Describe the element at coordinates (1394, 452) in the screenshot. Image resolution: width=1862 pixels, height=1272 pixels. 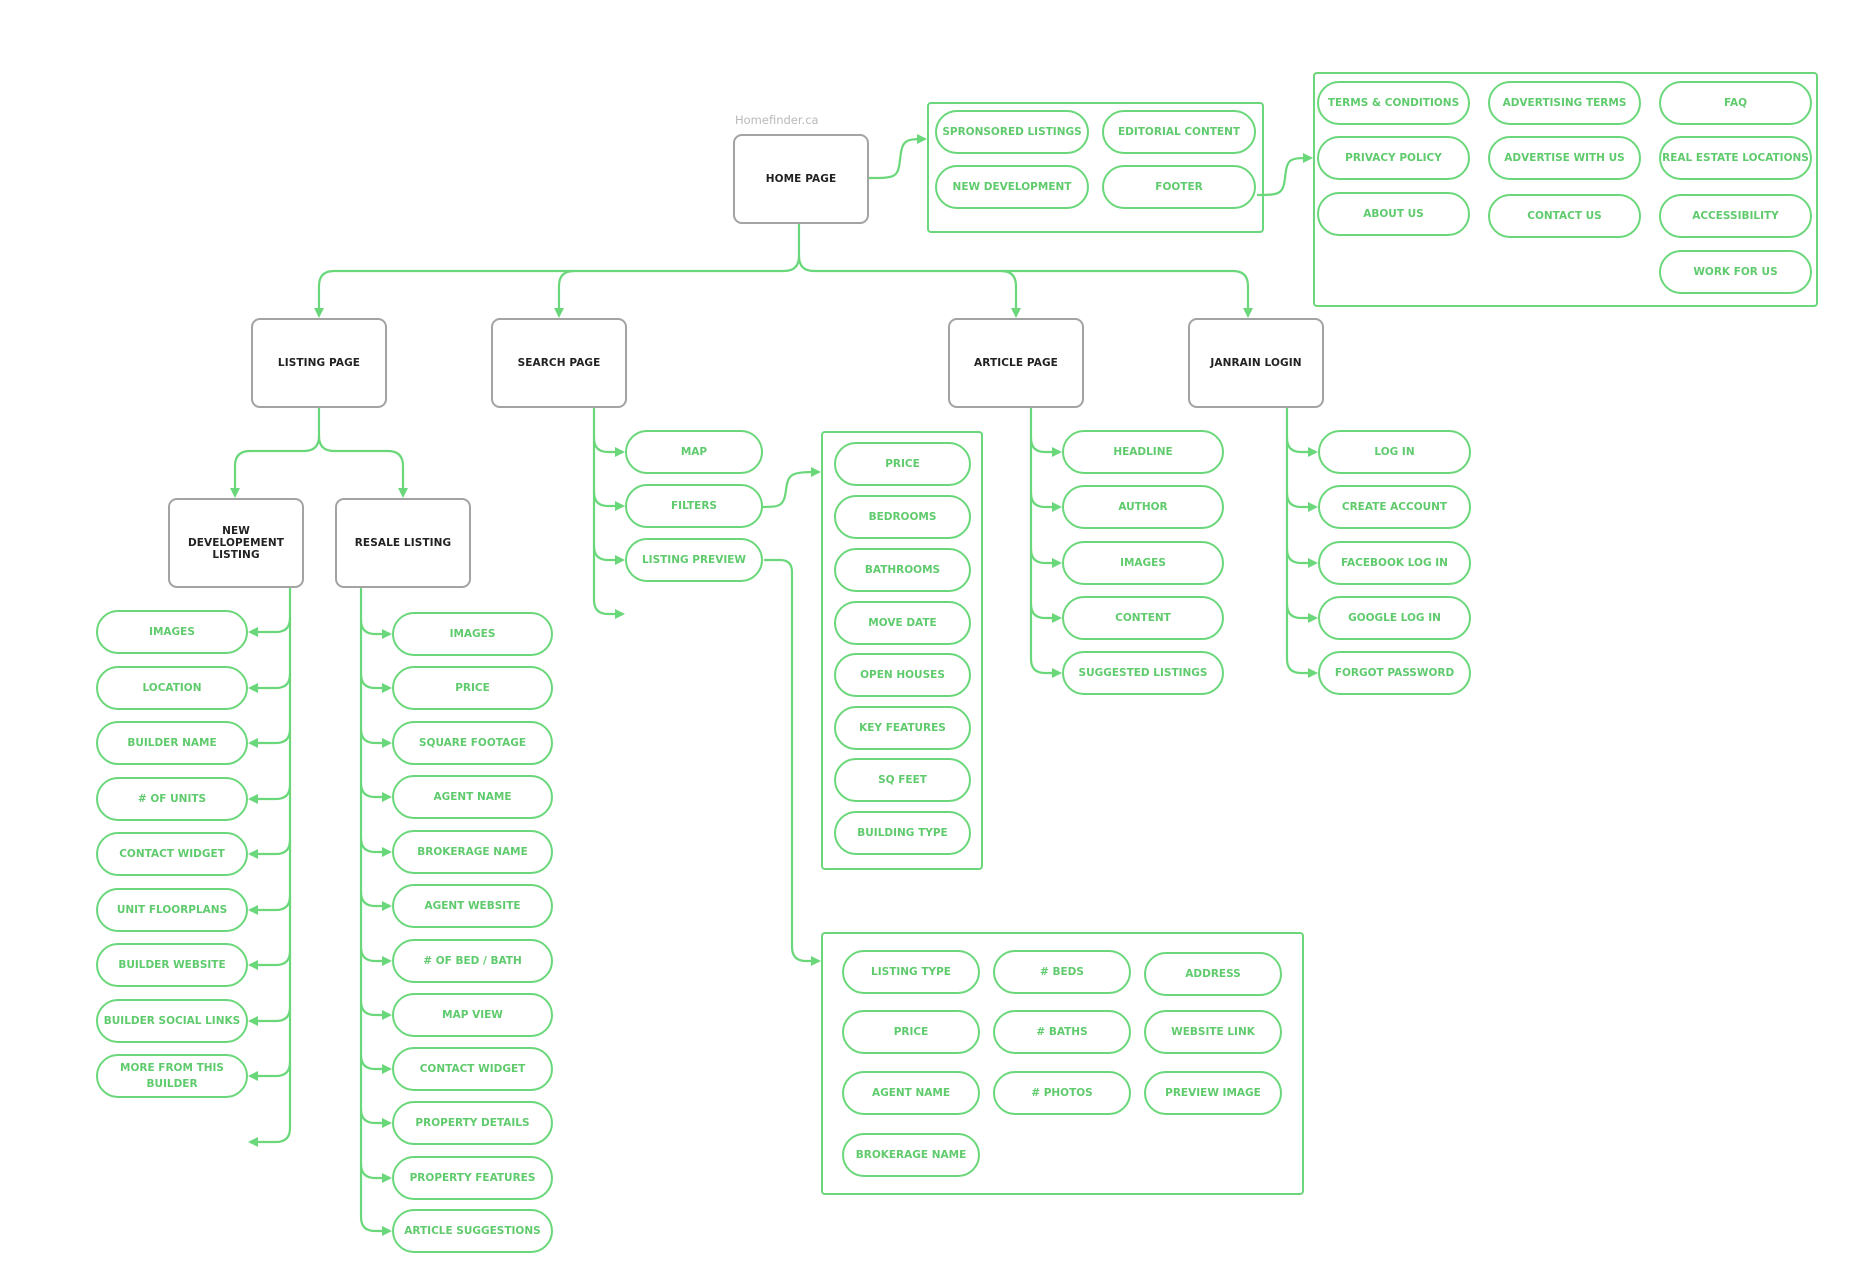
I see `login-item-pill: LOG IN` at that location.